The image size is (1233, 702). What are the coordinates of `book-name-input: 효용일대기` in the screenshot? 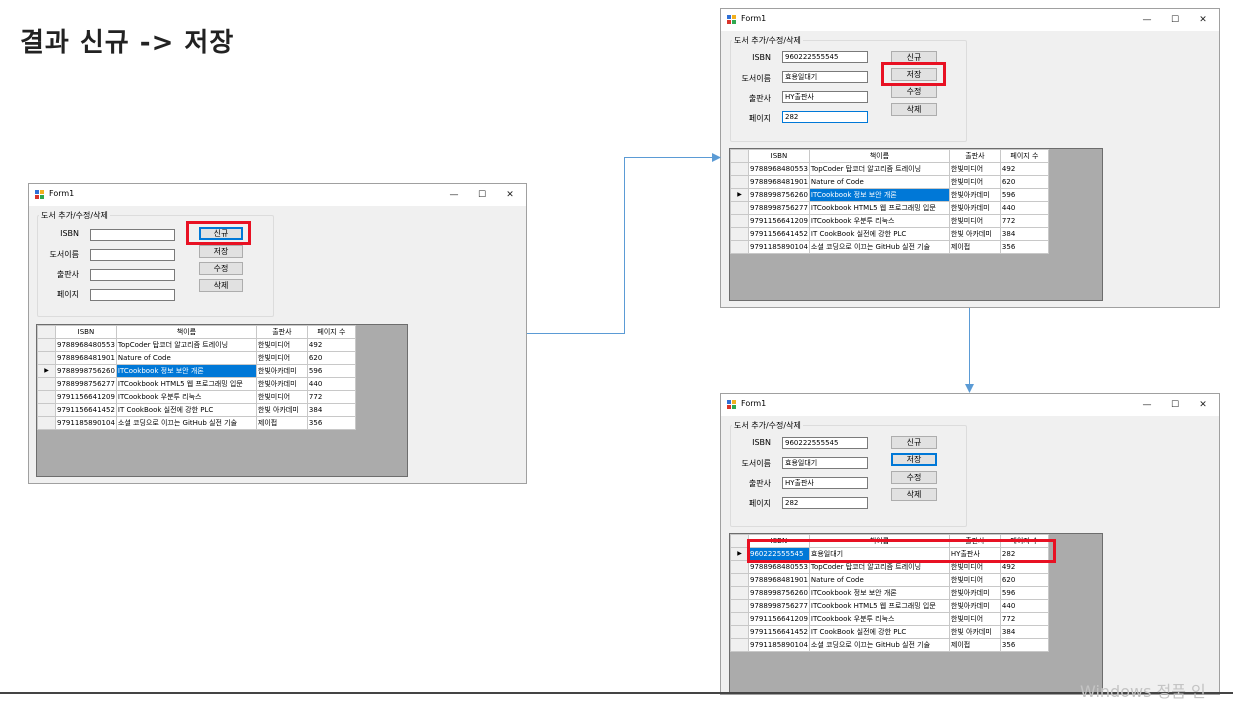 It's located at (825, 463).